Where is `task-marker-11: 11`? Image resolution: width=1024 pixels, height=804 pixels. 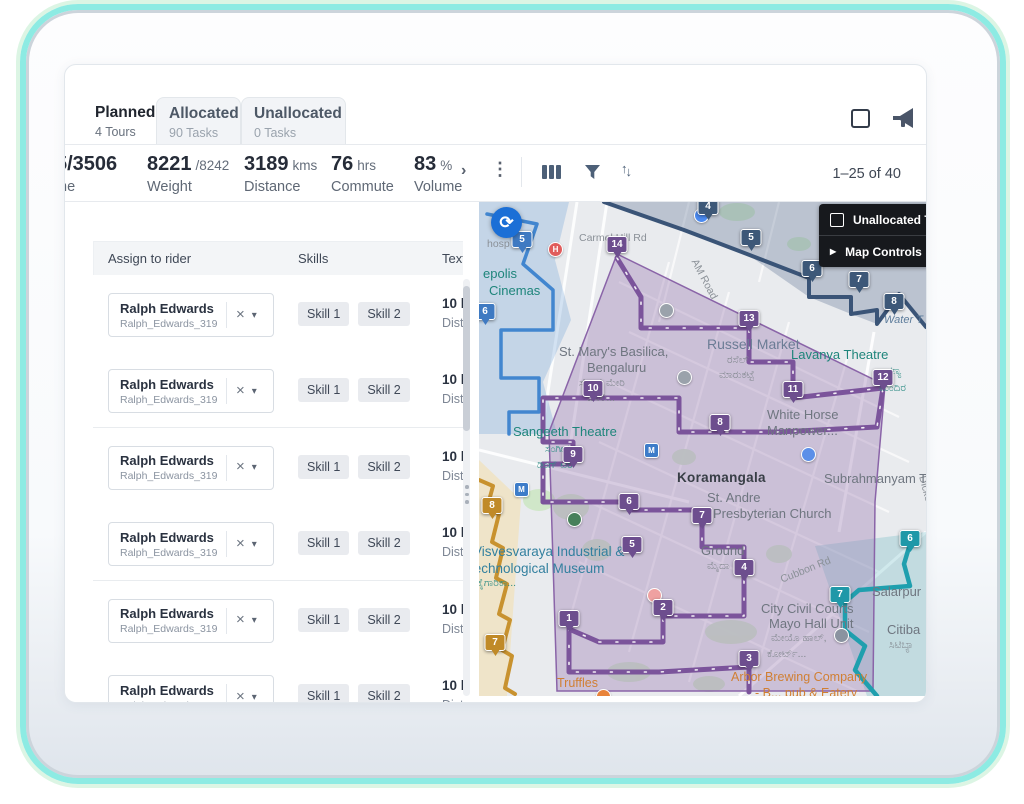 task-marker-11: 11 is located at coordinates (793, 392).